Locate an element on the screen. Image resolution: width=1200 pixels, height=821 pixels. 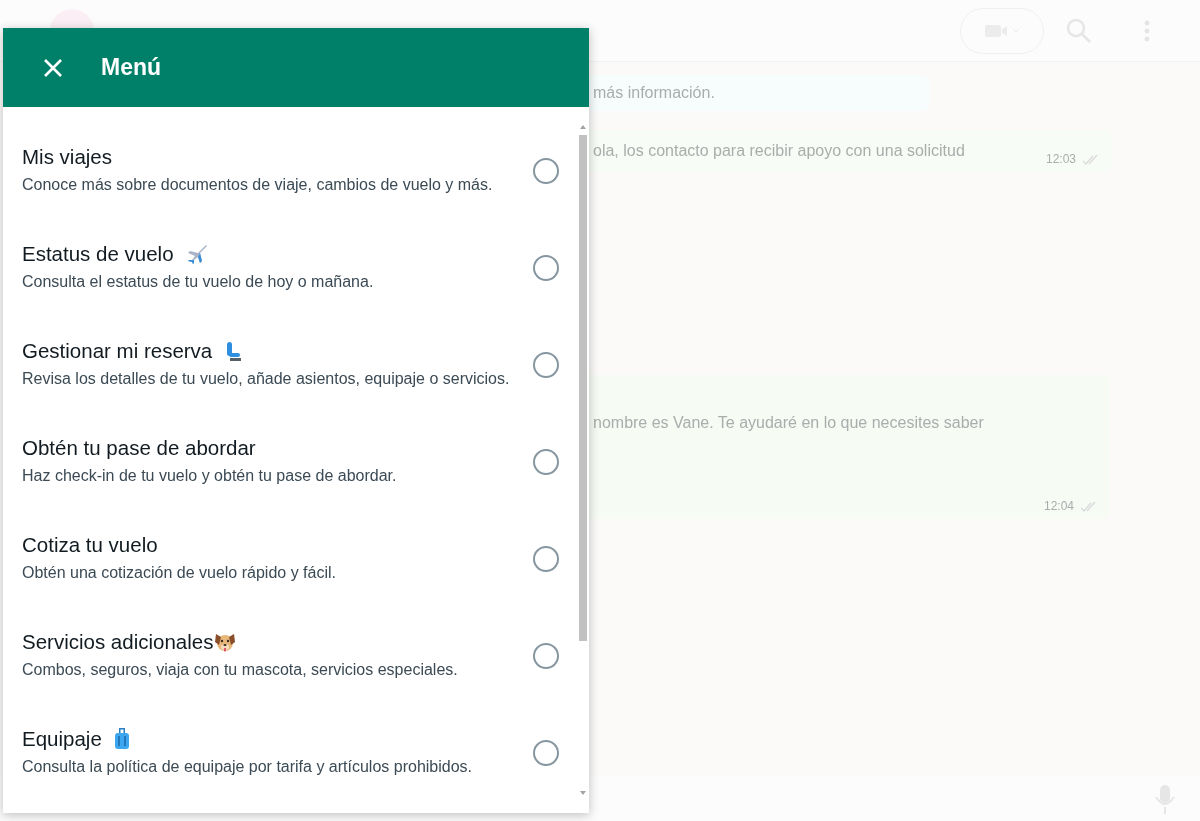
option-title: Equipaje is located at coordinates (62, 739).